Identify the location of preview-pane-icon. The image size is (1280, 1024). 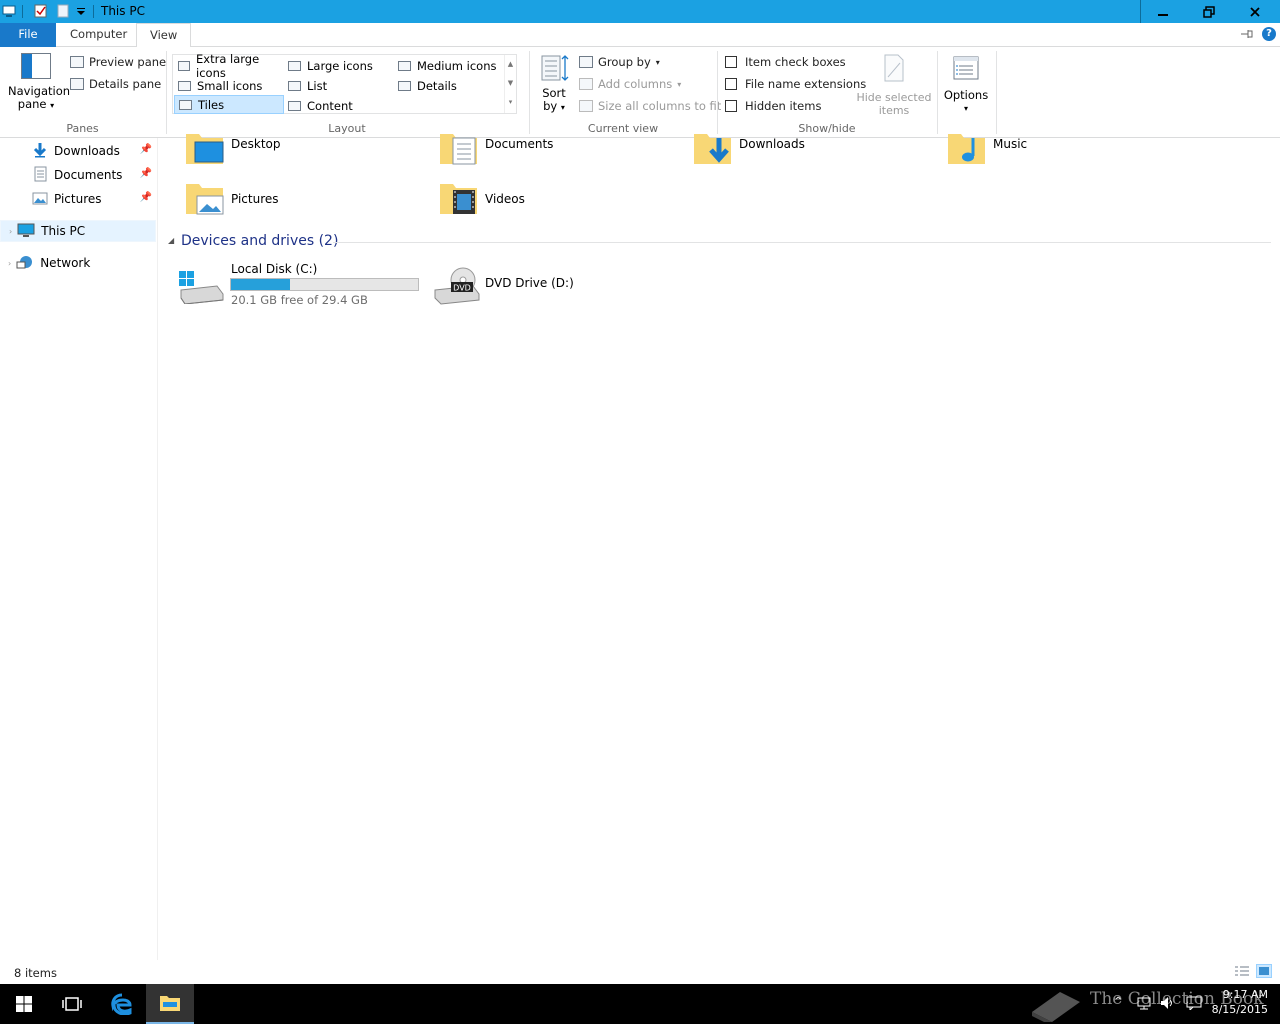
(77, 62).